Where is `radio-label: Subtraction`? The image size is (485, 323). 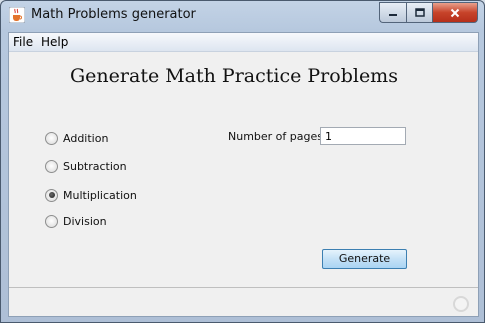 radio-label: Subtraction is located at coordinates (95, 166).